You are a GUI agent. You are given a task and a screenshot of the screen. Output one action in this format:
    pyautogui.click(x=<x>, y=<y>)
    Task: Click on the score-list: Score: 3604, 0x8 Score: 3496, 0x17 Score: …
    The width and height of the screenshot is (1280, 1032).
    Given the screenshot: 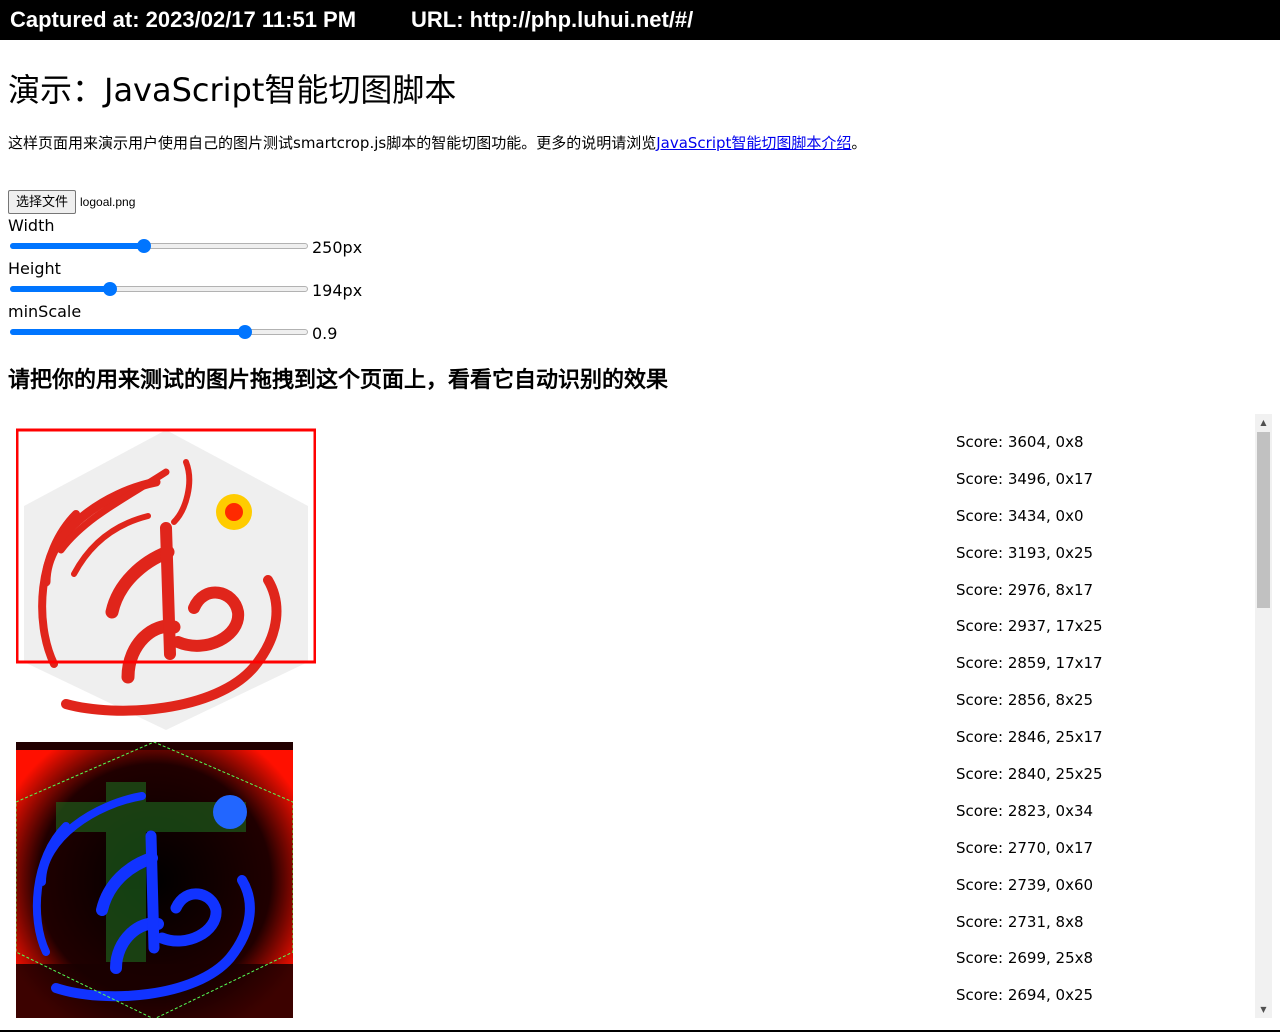 What is the action you would take?
    pyautogui.click(x=1029, y=723)
    